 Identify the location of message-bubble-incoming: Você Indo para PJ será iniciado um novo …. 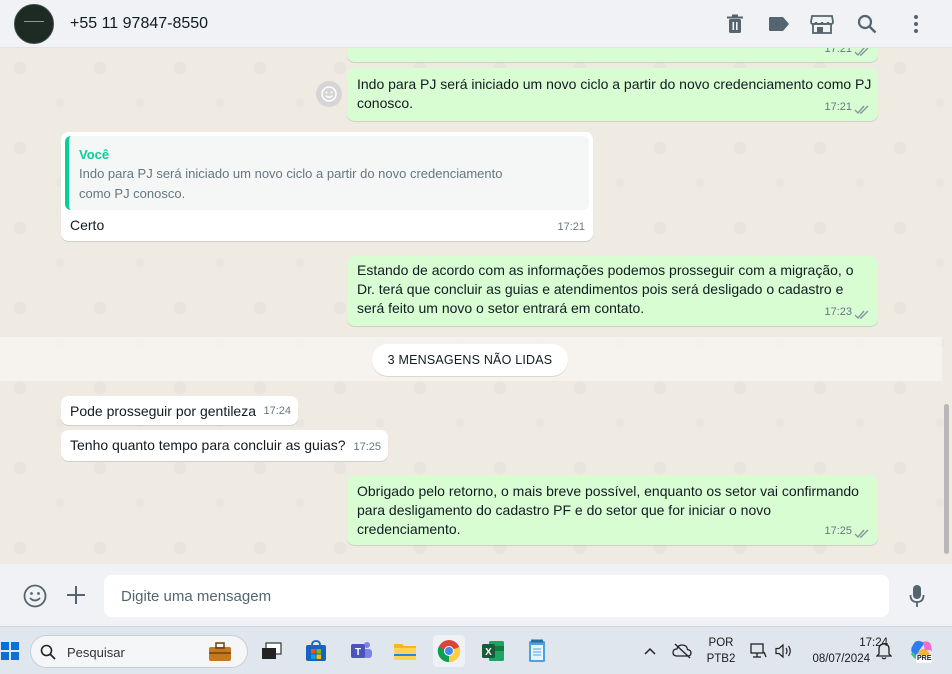
(327, 186).